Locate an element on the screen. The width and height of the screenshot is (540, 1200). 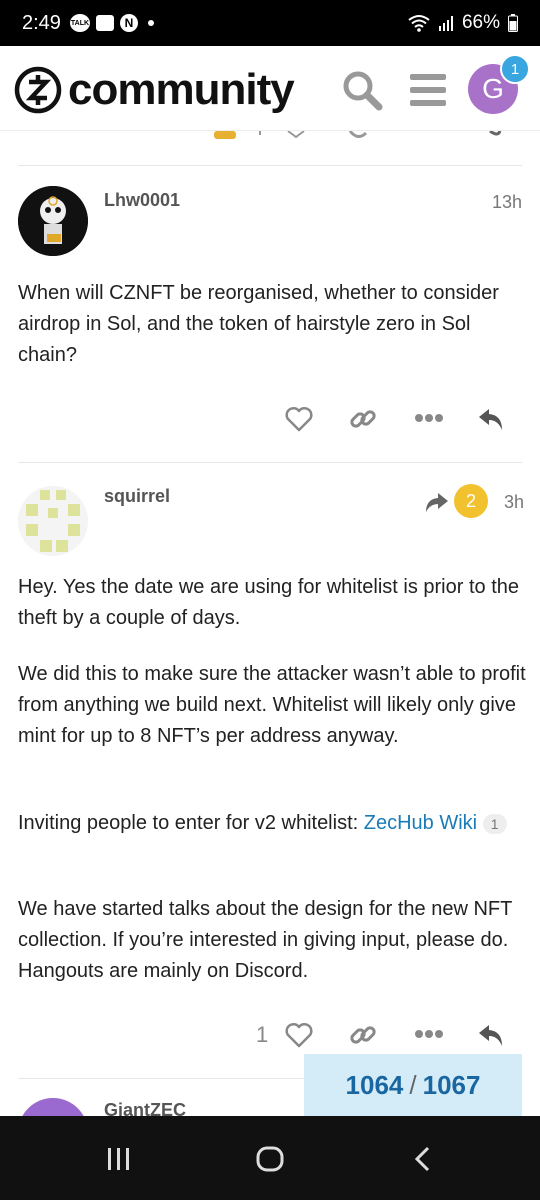
notification-badge: 1 is located at coordinates (515, 69).